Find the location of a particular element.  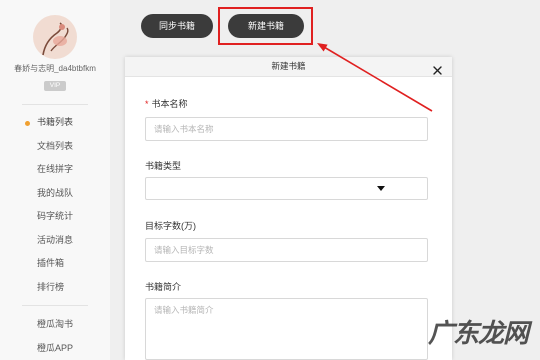

target-words-input is located at coordinates (286, 250).